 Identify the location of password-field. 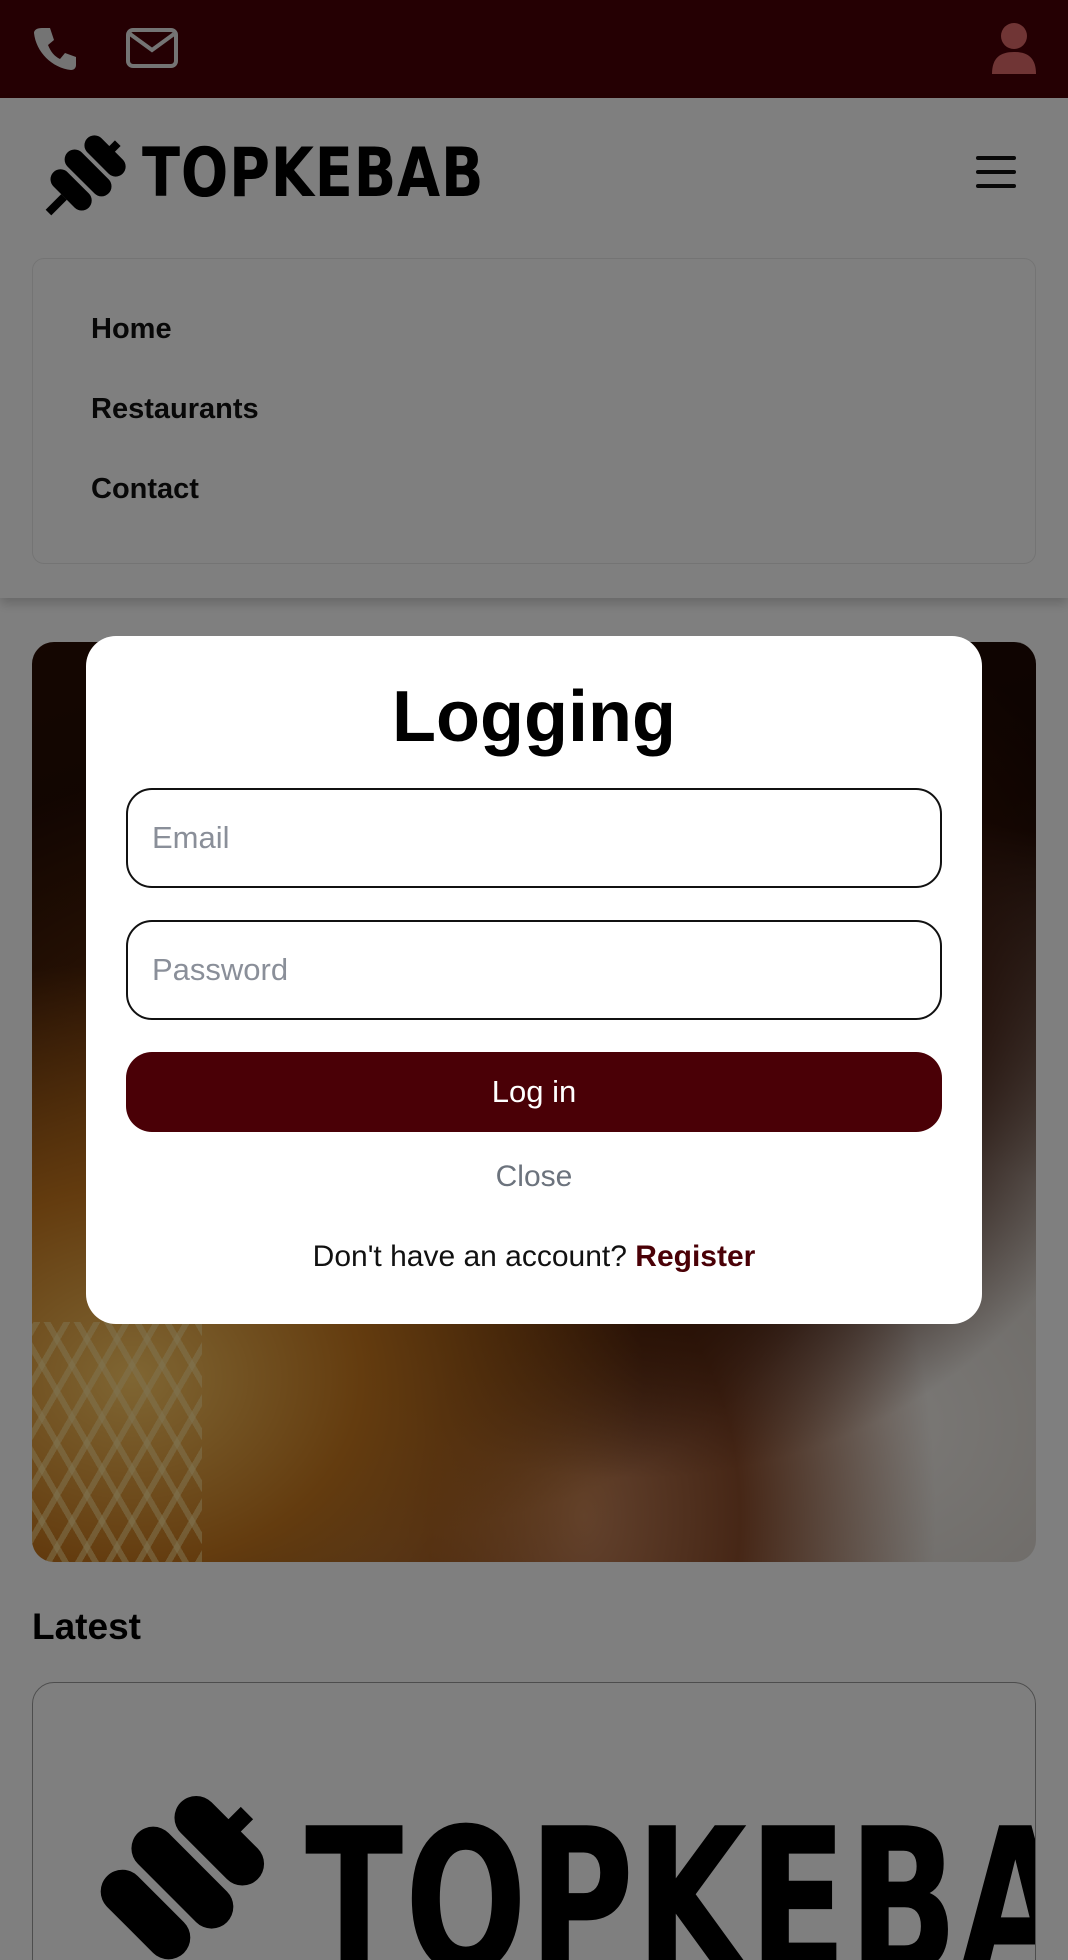
(534, 970).